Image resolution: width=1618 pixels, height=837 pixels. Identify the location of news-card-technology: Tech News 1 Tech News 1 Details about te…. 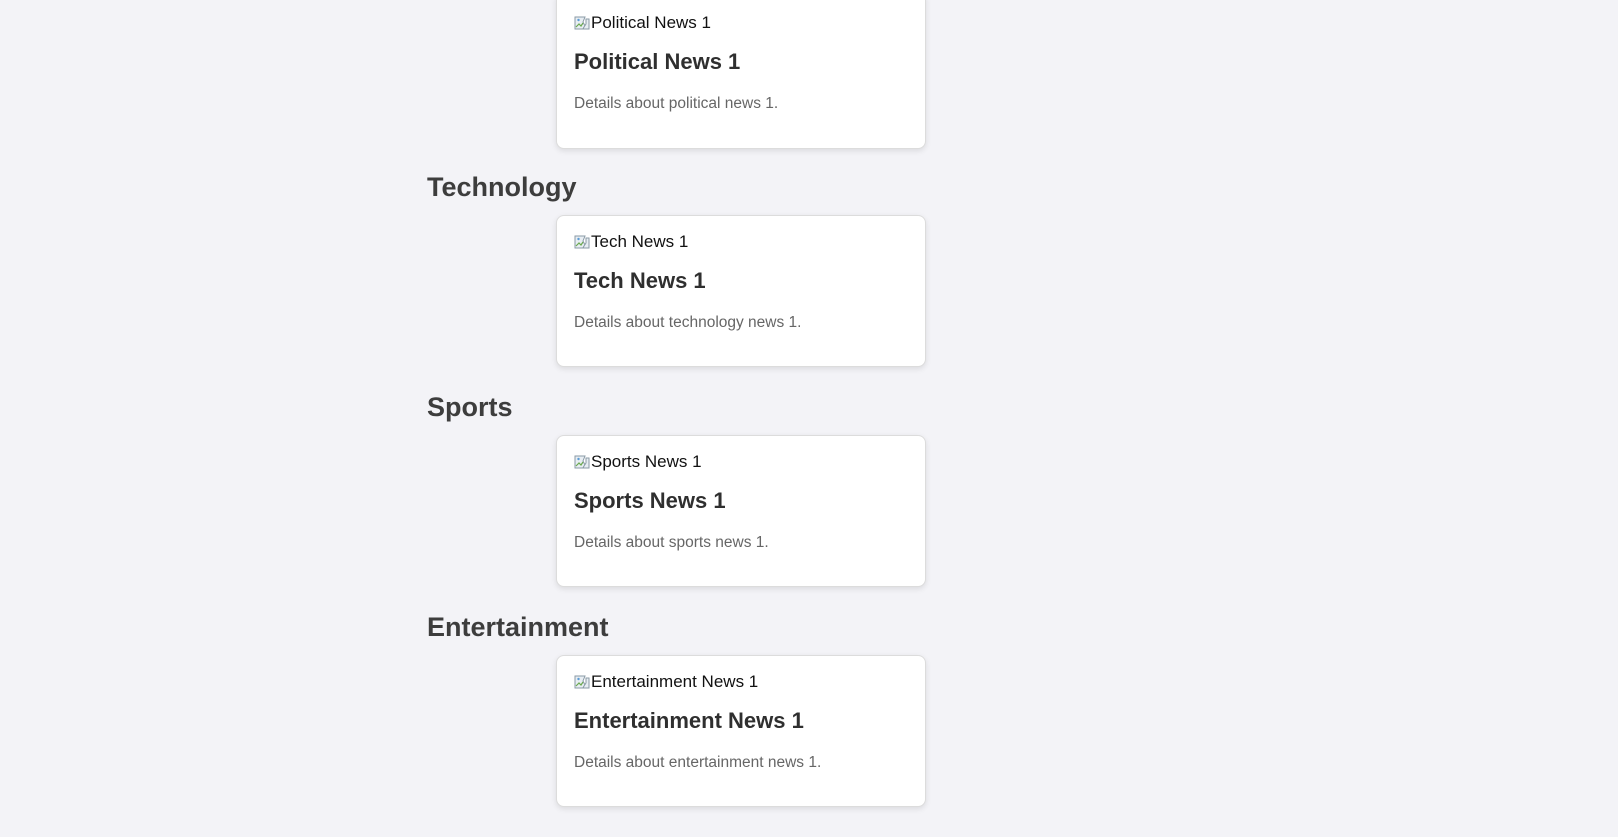
(741, 291).